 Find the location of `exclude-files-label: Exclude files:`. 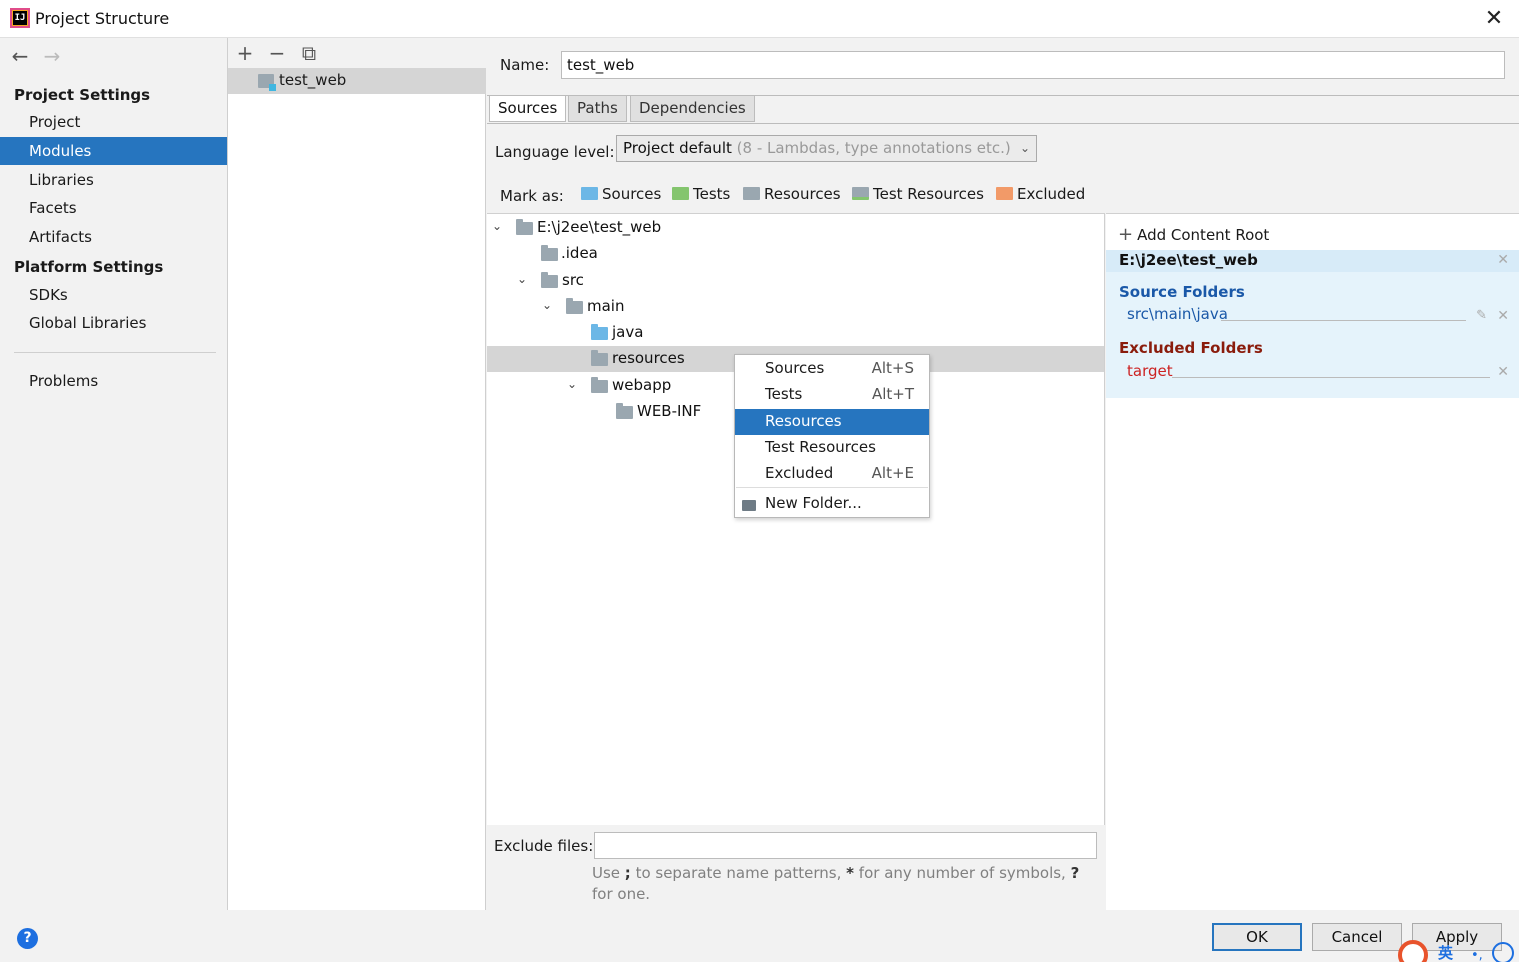

exclude-files-label: Exclude files: is located at coordinates (544, 846).